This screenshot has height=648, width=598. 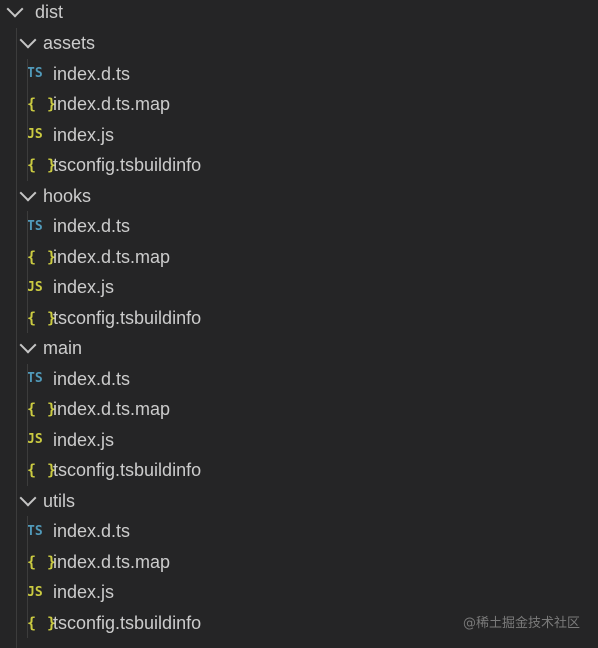 What do you see at coordinates (299, 13) in the screenshot?
I see `folder-dist: dist` at bounding box center [299, 13].